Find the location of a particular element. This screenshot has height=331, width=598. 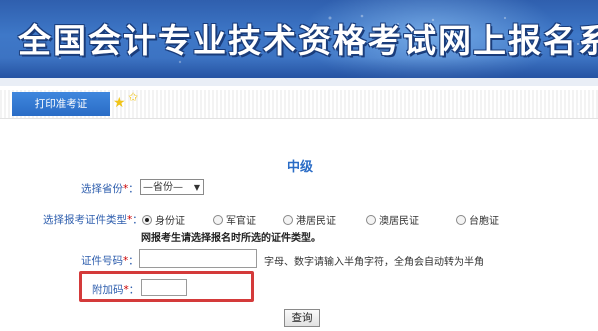

id-type-label-text: 选择报考证件类型 is located at coordinates (85, 220).